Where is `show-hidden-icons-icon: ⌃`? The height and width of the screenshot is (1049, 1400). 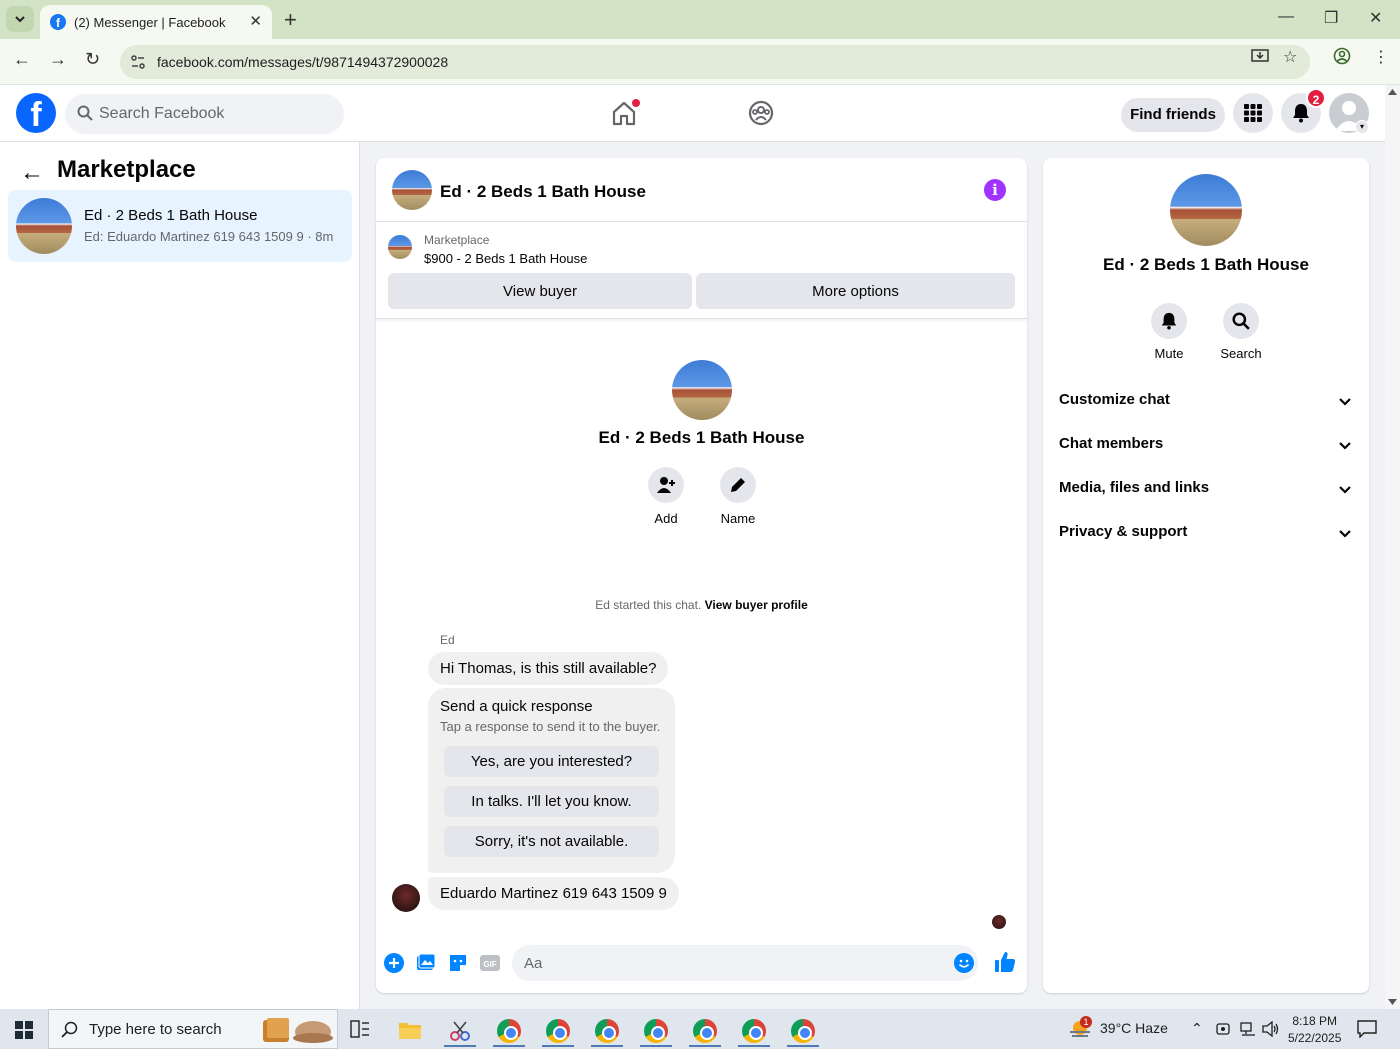 show-hidden-icons-icon: ⌃ is located at coordinates (1197, 1028).